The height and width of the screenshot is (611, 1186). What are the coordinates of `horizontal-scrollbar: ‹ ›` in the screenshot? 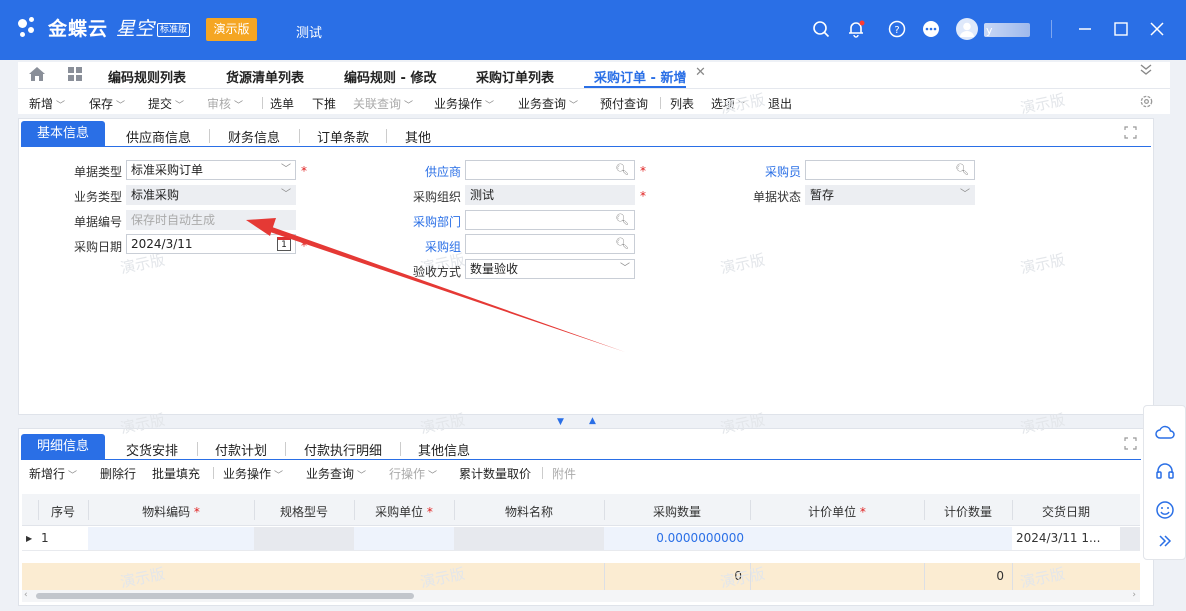 It's located at (581, 596).